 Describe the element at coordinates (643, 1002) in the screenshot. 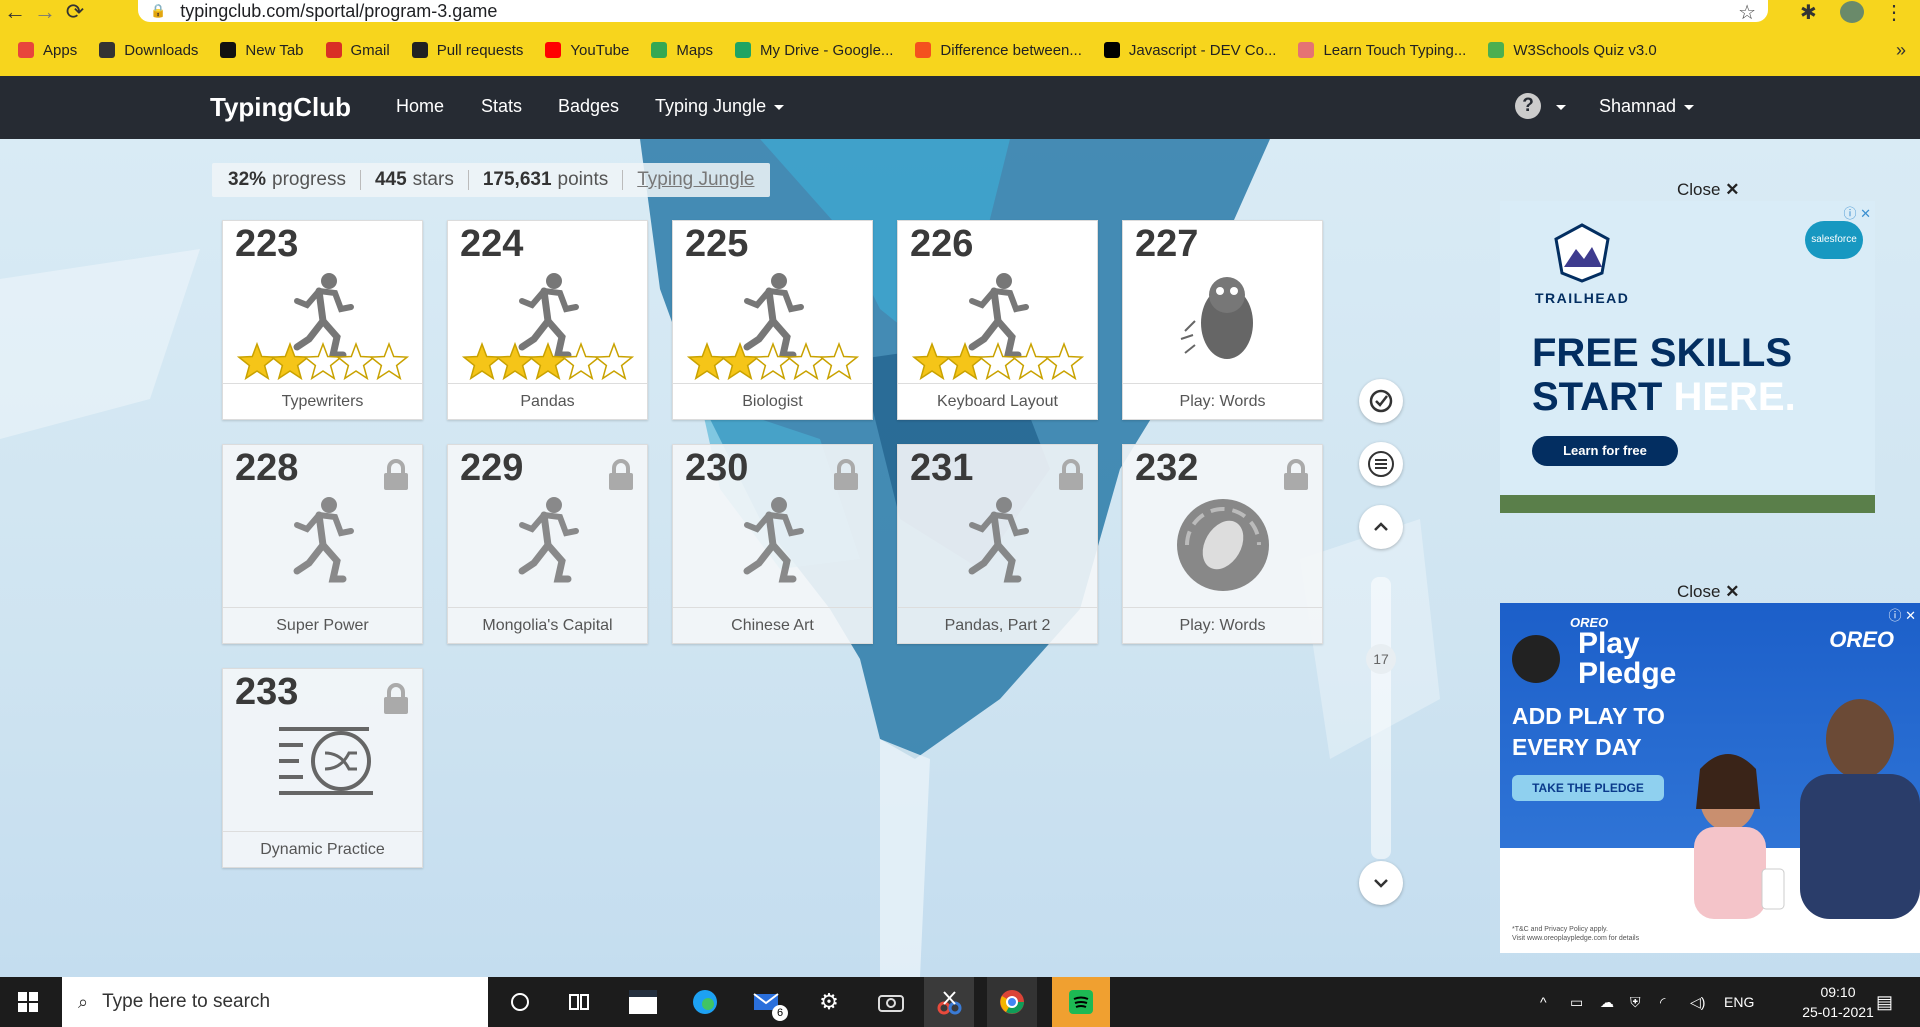

I see `amazon-app-icon` at that location.